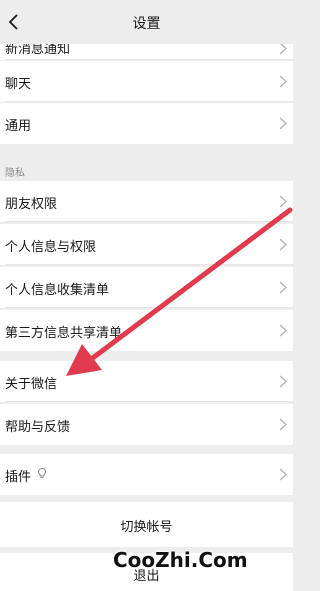 This screenshot has height=591, width=320. I want to click on page-title: 设置, so click(146, 24).